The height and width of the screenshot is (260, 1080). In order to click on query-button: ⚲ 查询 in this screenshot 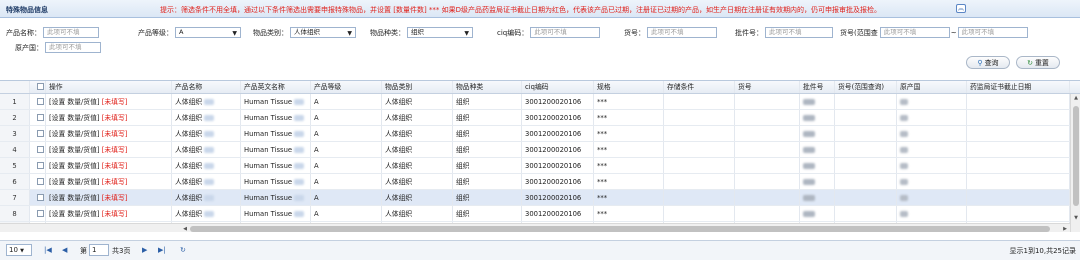, I will do `click(988, 62)`.